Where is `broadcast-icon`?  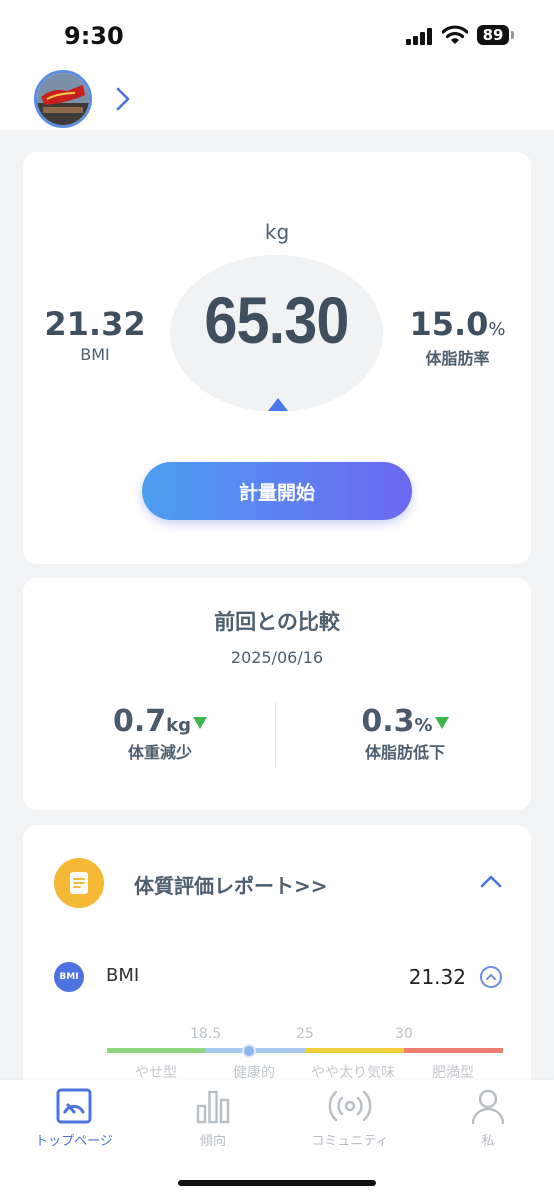 broadcast-icon is located at coordinates (350, 1106).